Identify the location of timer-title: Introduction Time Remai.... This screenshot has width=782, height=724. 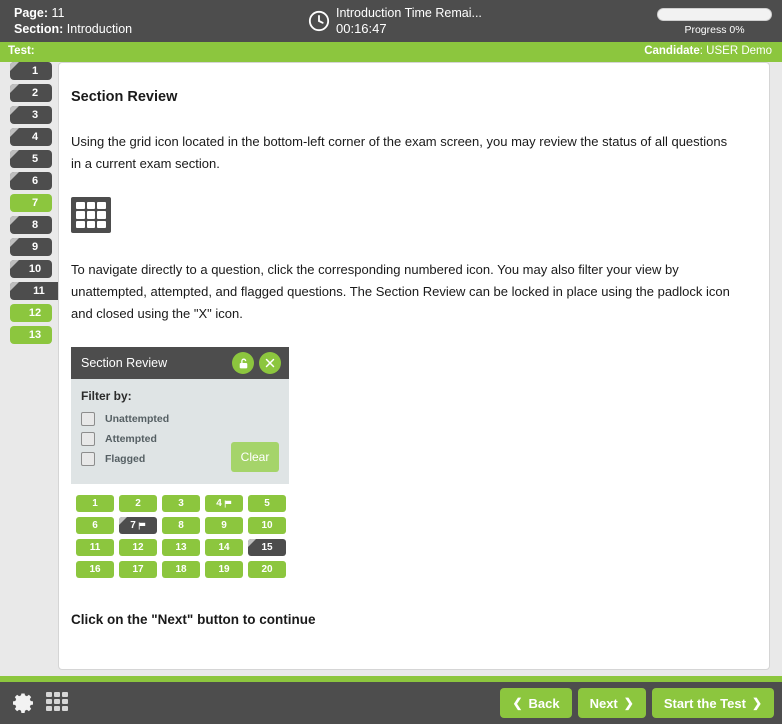
(409, 13).